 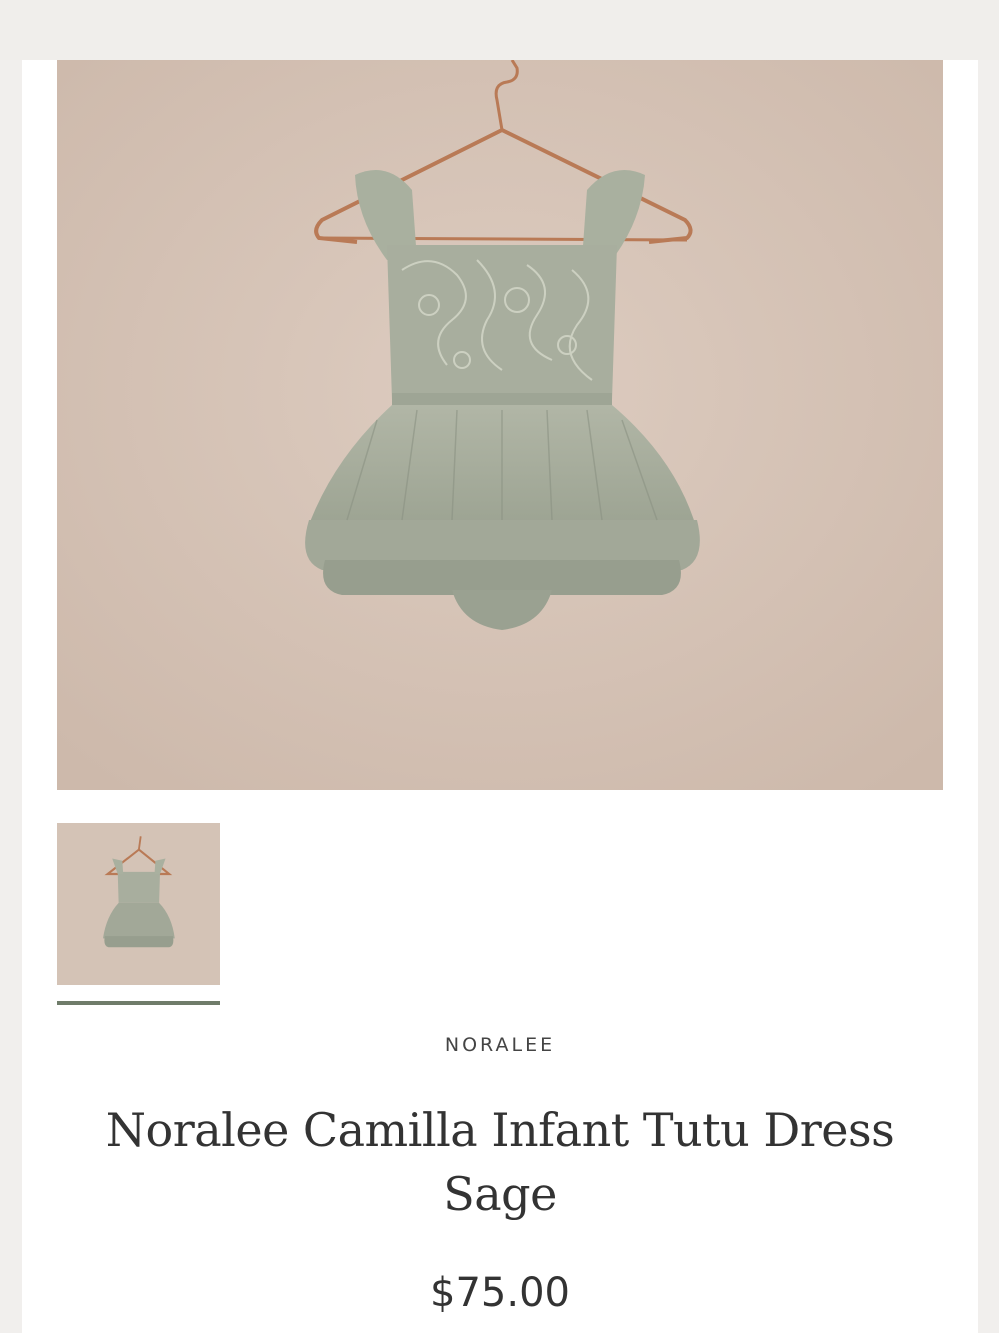 I want to click on product-title: Noralee Camilla Infant Tutu Dress Sage, so click(x=500, y=1162).